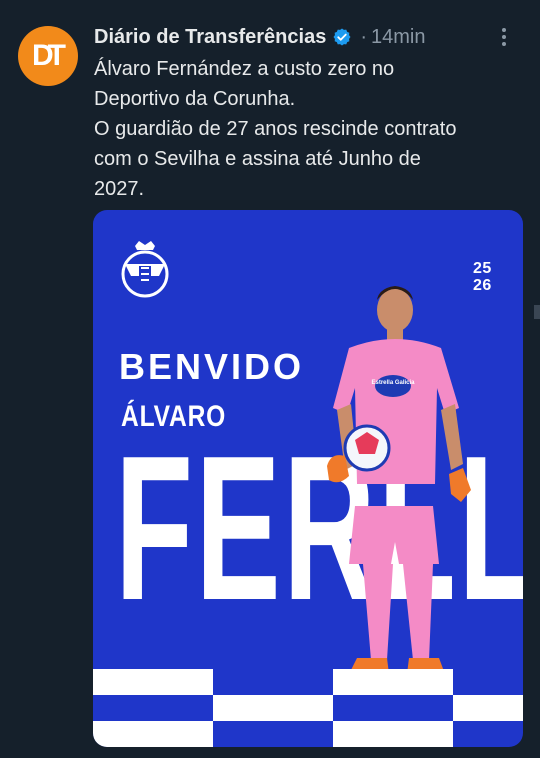 This screenshot has height=758, width=540. Describe the element at coordinates (275, 129) in the screenshot. I see `tweet-line: O guardião de 27 anos rescinde contrato` at that location.